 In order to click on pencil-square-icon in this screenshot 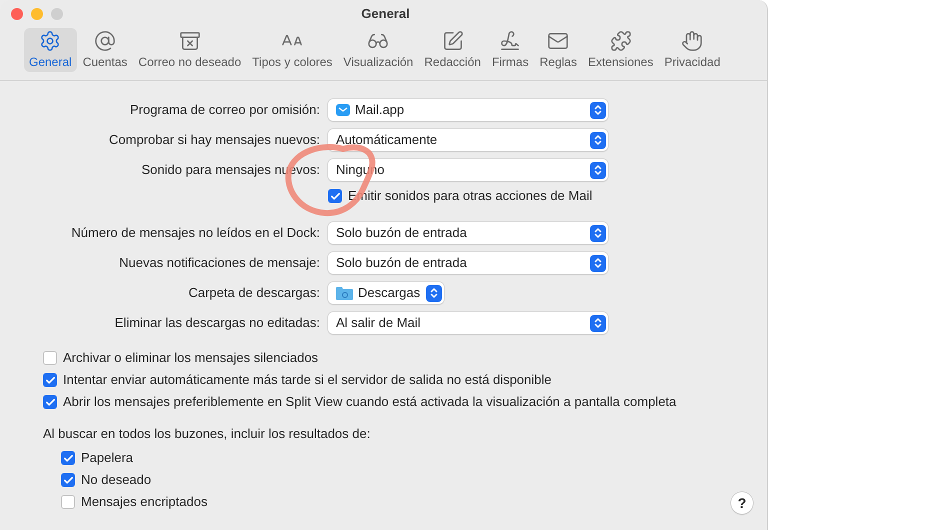, I will do `click(453, 41)`.